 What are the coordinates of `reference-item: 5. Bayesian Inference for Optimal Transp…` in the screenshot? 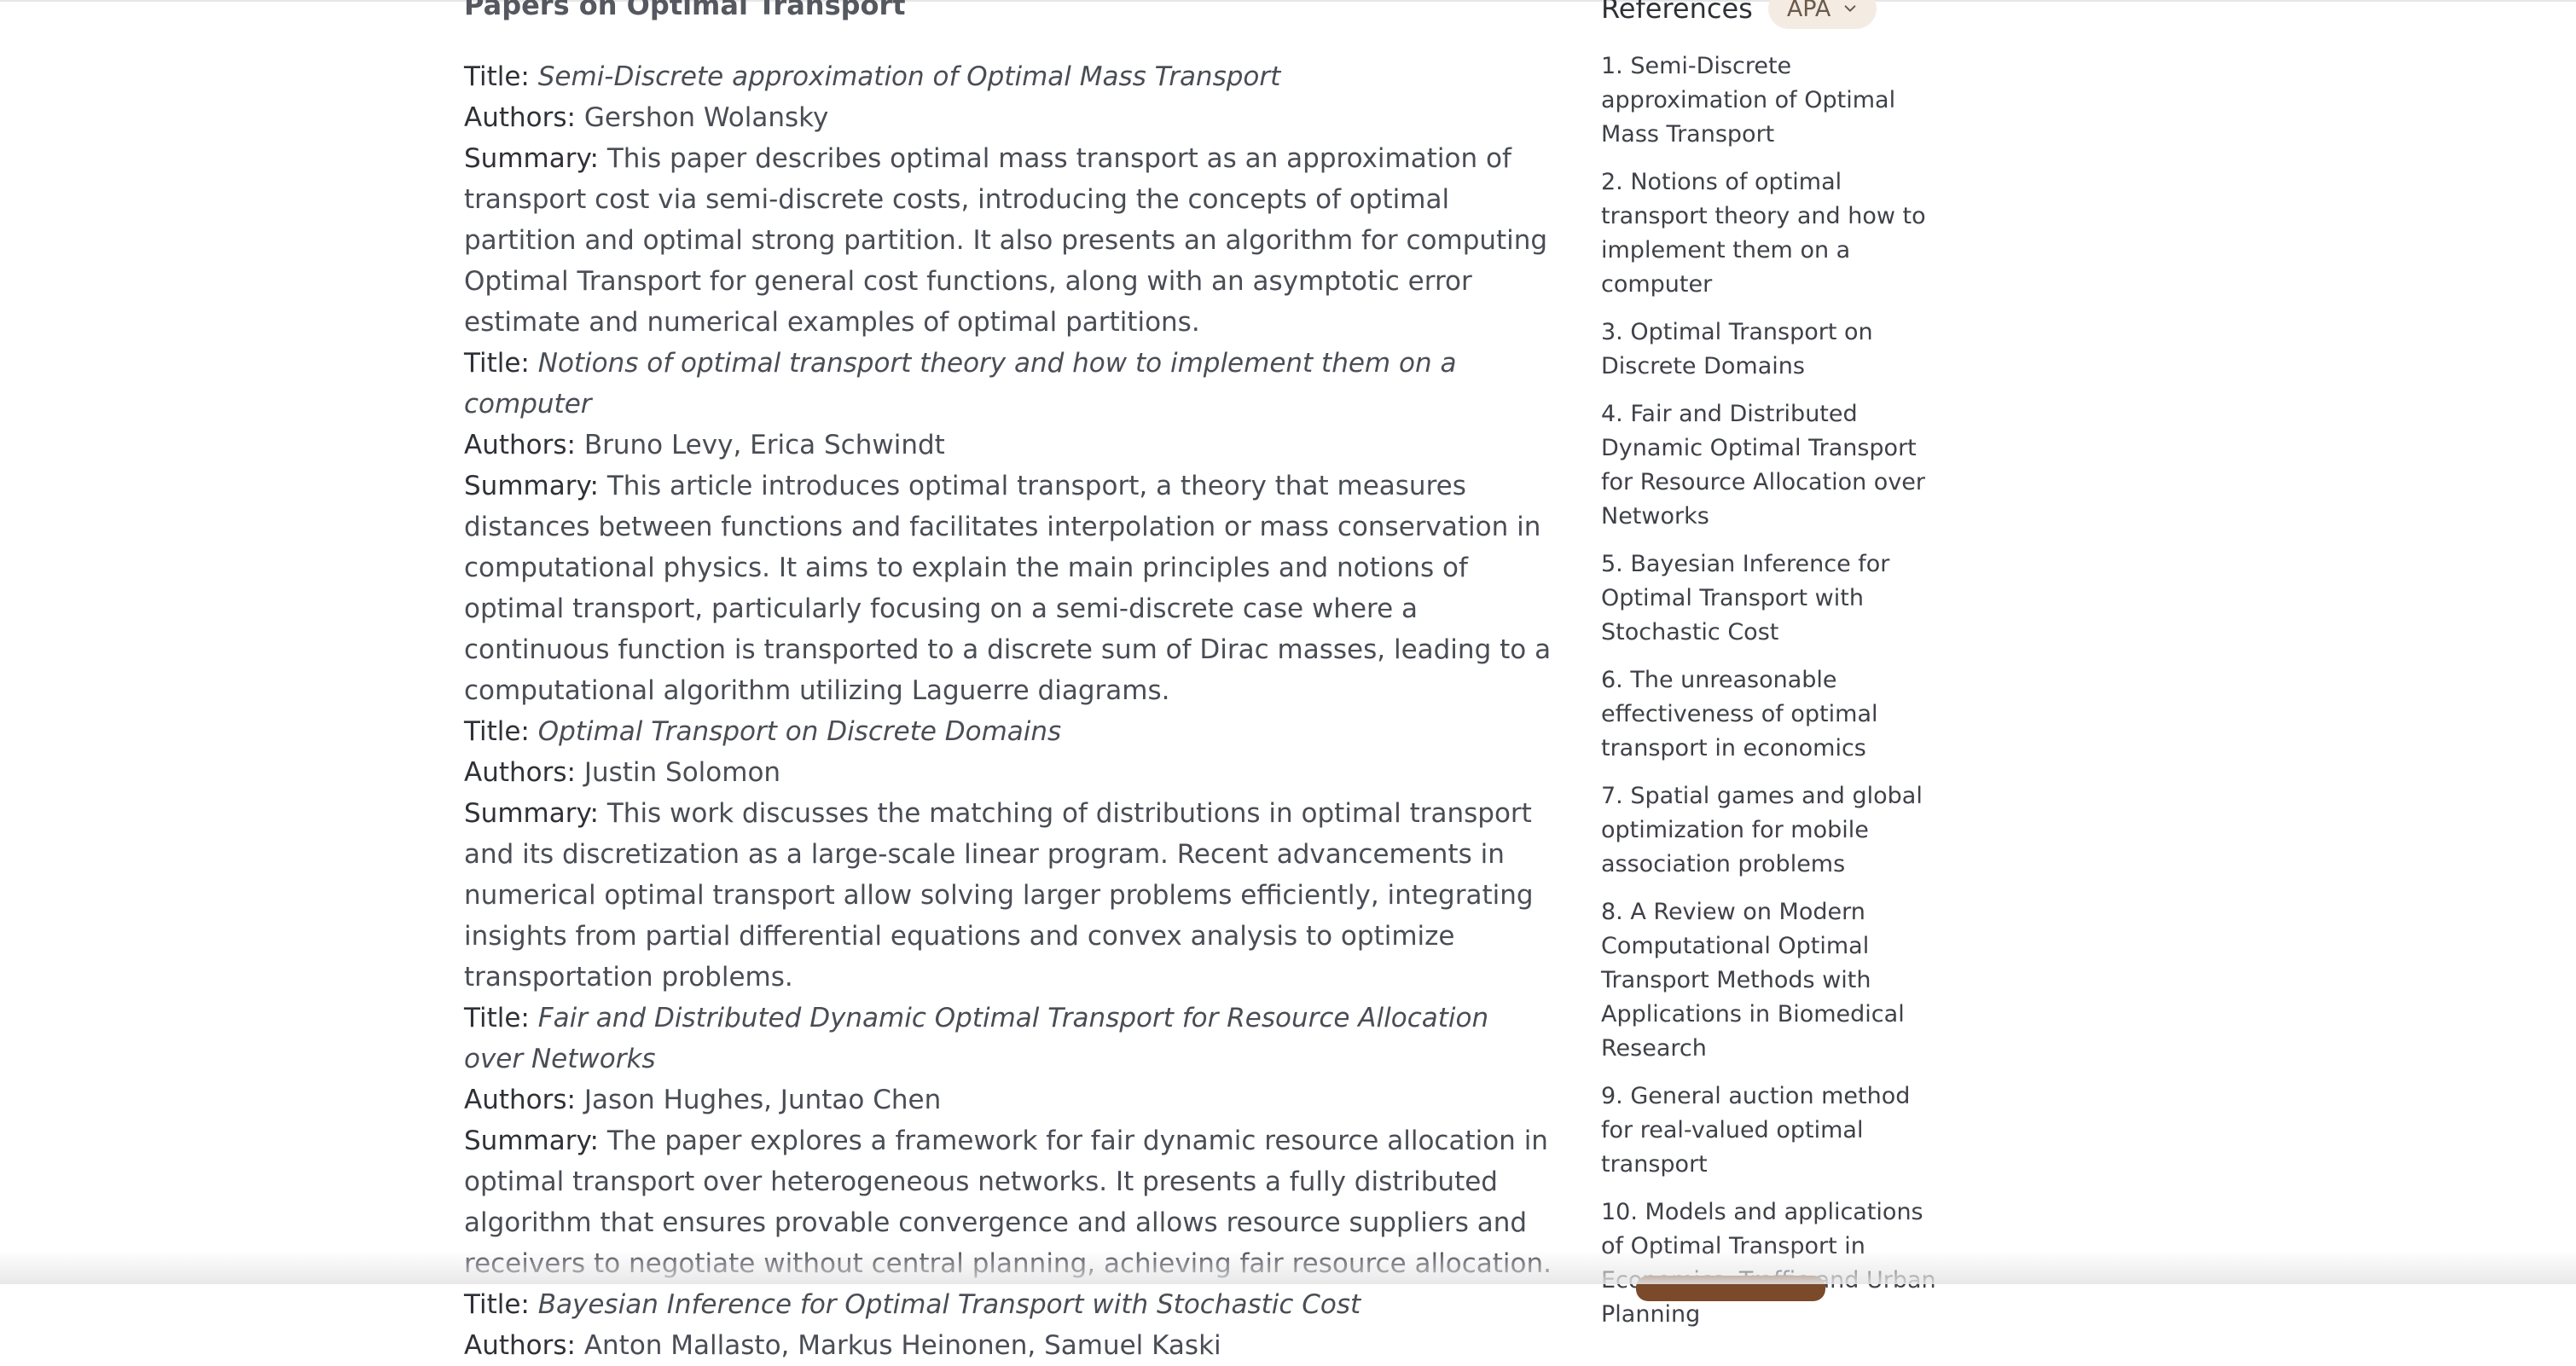 It's located at (1774, 598).